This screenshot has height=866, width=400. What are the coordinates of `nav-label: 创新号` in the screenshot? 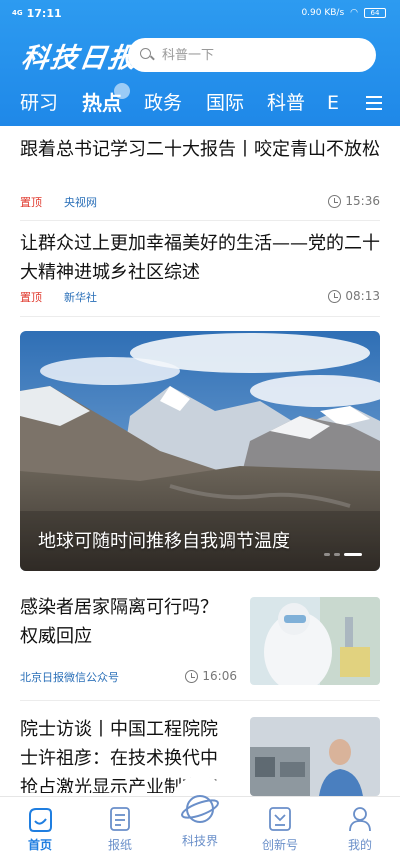 It's located at (279, 845).